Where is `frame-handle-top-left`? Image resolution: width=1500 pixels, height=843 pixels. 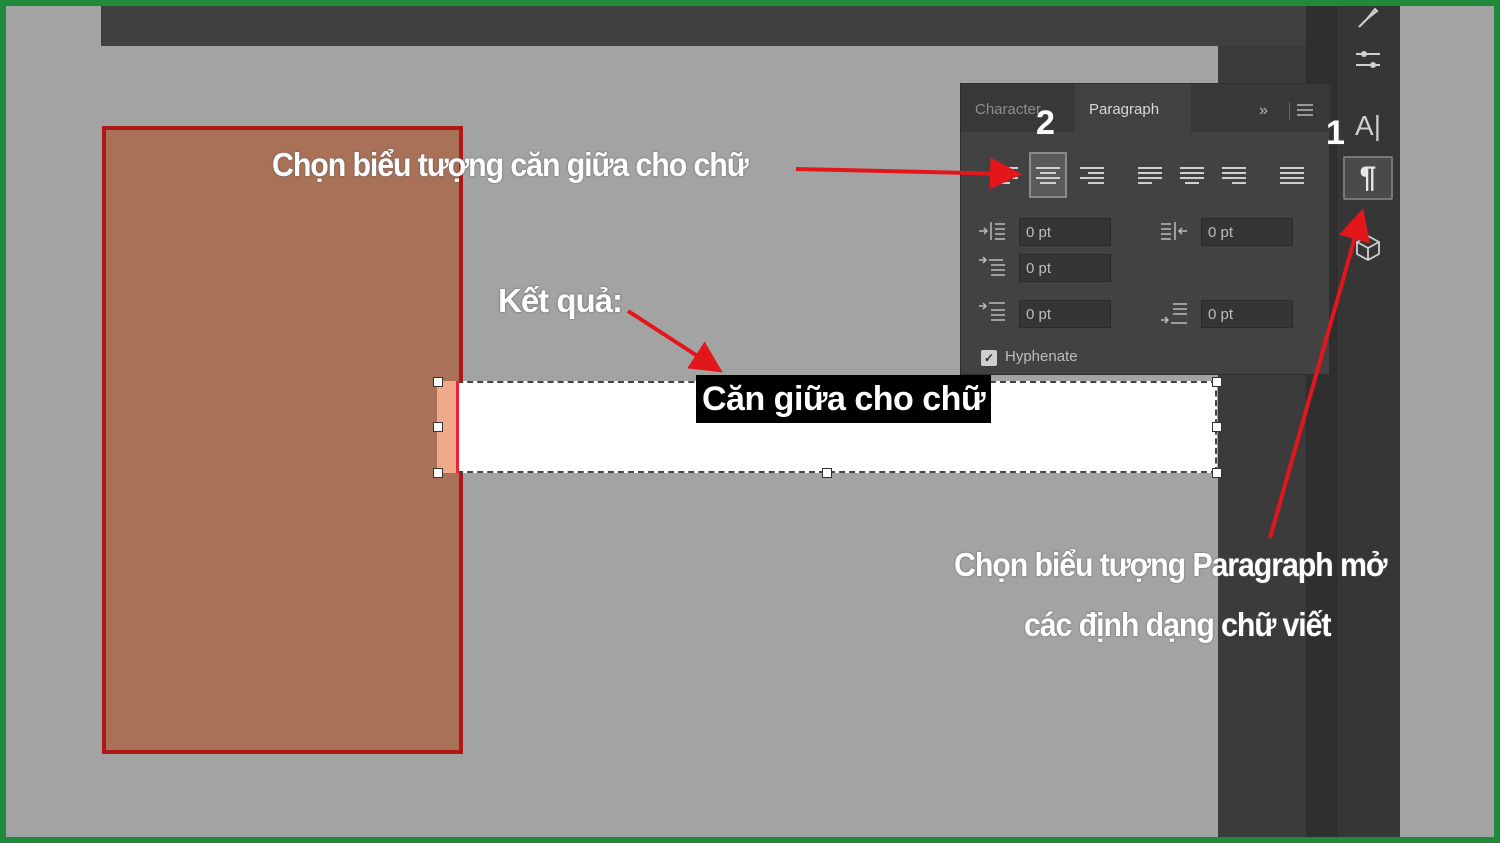
frame-handle-top-left is located at coordinates (438, 382).